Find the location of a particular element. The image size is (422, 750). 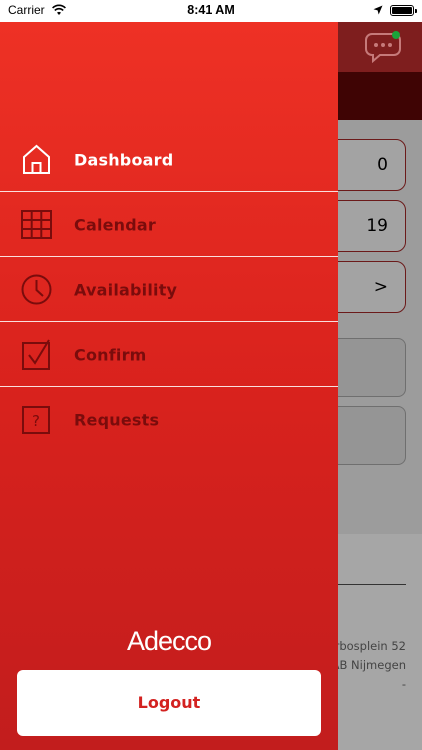

address-line: - is located at coordinates (403, 684).